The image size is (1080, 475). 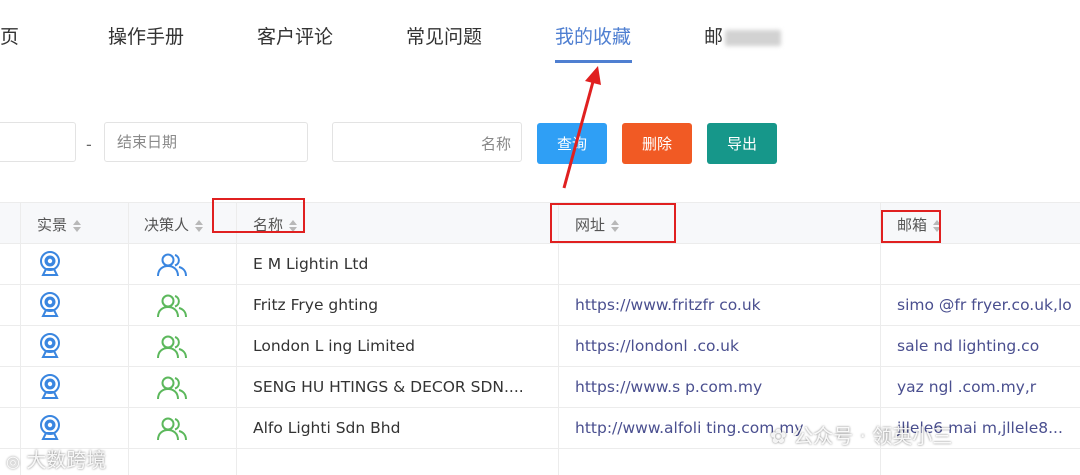 What do you see at coordinates (714, 37) in the screenshot?
I see `tab-mail-label: 邮` at bounding box center [714, 37].